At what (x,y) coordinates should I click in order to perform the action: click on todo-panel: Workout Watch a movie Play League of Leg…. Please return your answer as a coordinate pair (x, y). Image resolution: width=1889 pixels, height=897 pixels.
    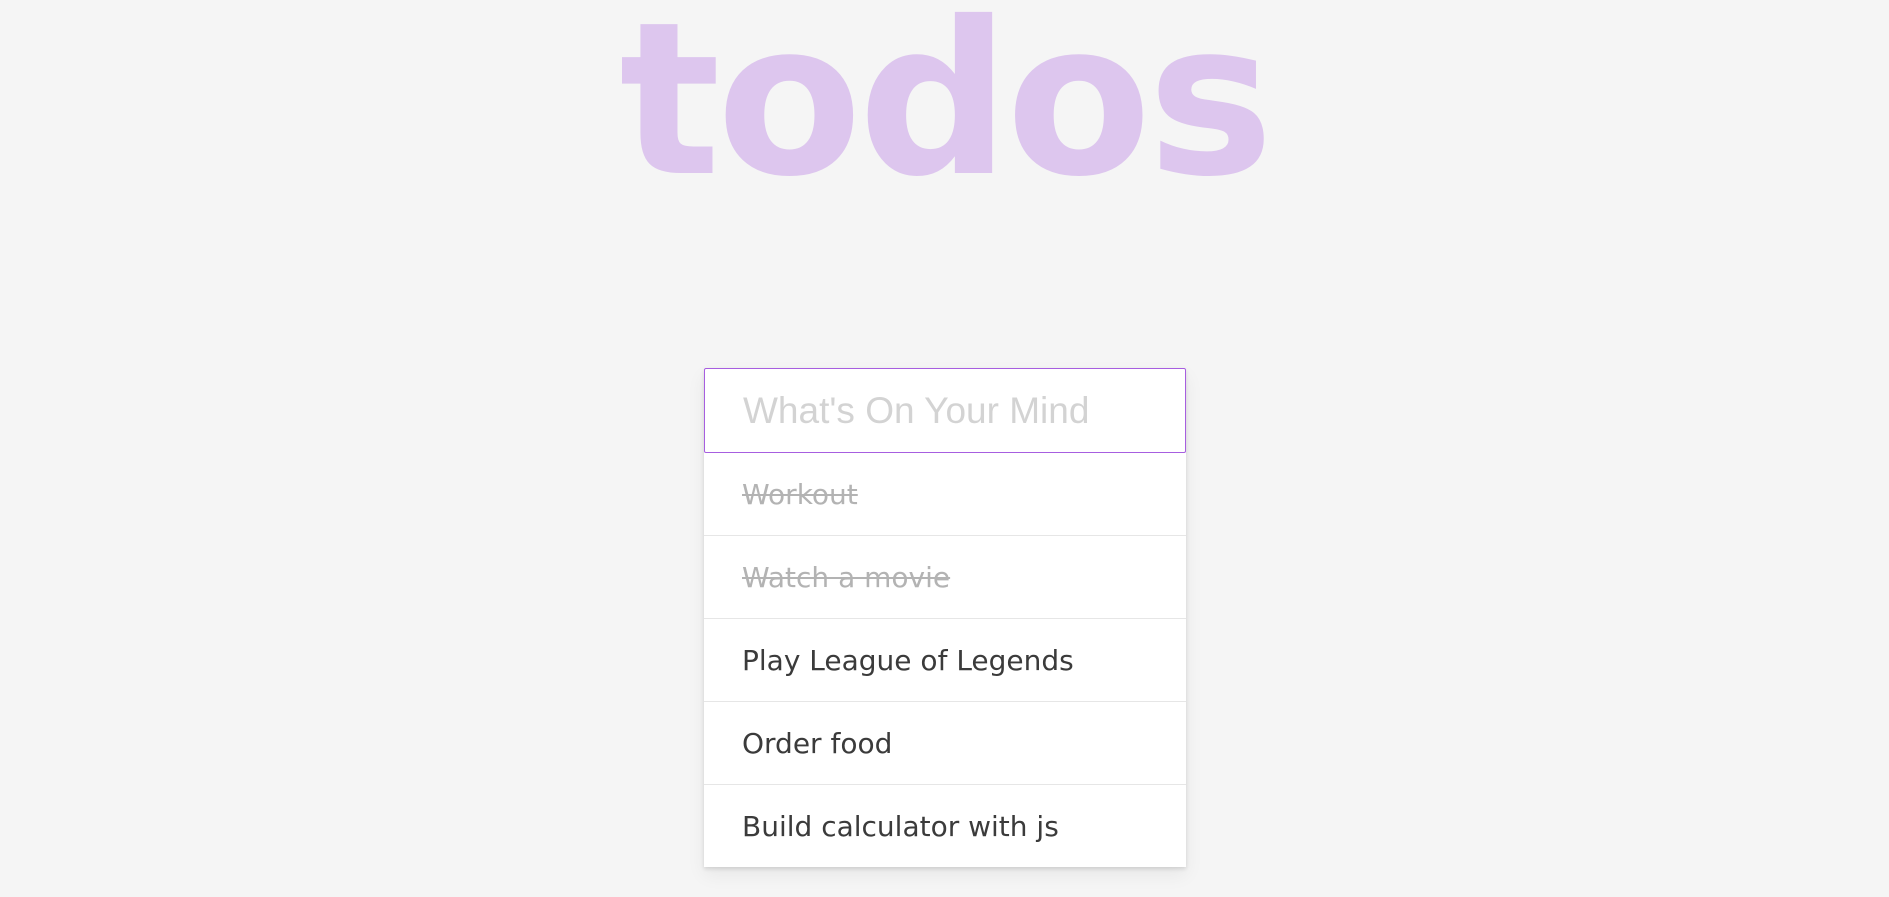
    Looking at the image, I should click on (945, 617).